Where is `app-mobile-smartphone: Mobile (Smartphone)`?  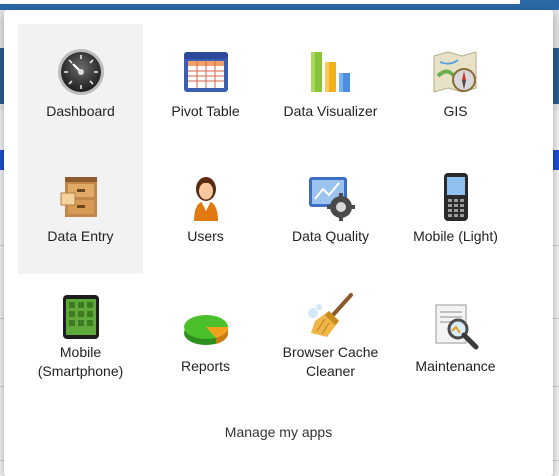
app-mobile-smartphone: Mobile (Smartphone) is located at coordinates (80, 336).